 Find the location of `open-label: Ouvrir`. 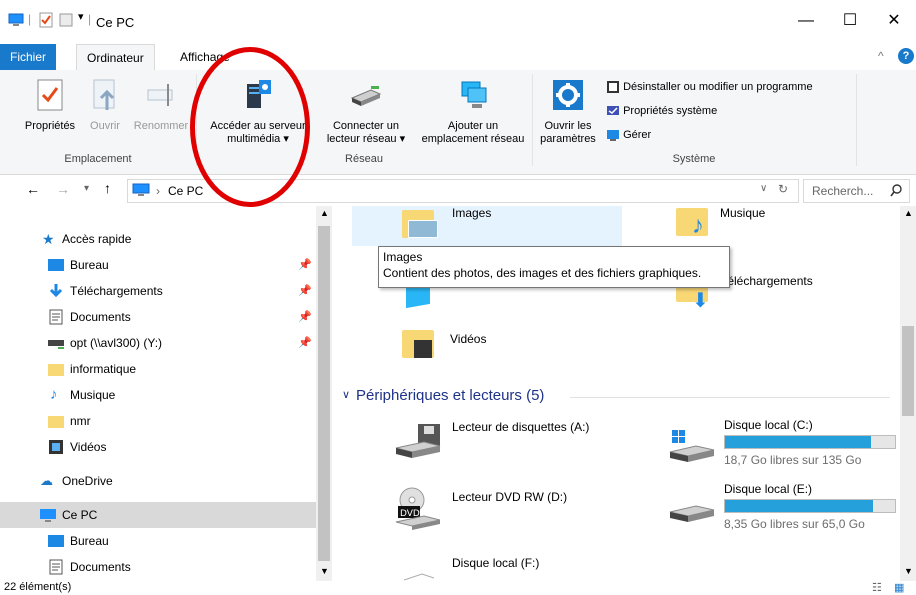

open-label: Ouvrir is located at coordinates (105, 126).